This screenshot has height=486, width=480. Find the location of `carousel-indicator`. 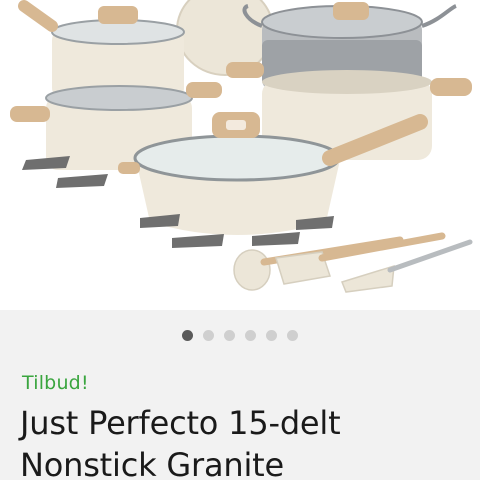

carousel-indicator is located at coordinates (240, 337).